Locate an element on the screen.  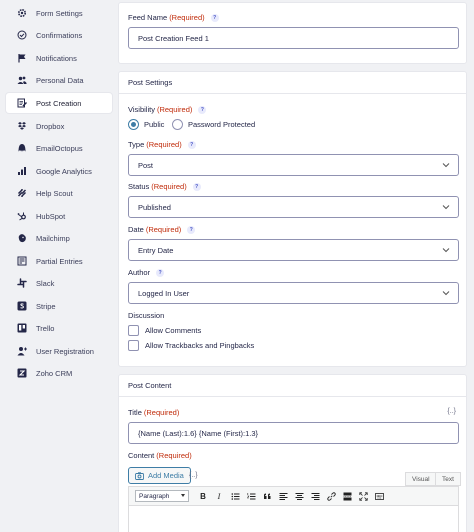
align-center-button is located at coordinates (299, 496).